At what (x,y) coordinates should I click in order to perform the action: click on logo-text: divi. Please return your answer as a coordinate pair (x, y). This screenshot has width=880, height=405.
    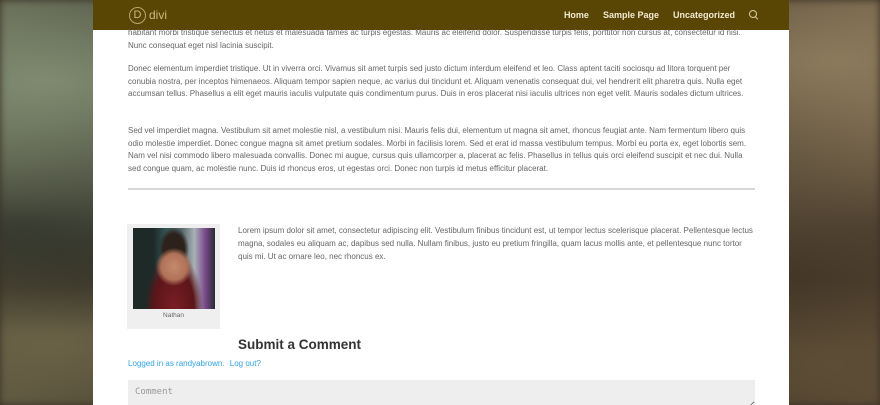
    Looking at the image, I should click on (158, 15).